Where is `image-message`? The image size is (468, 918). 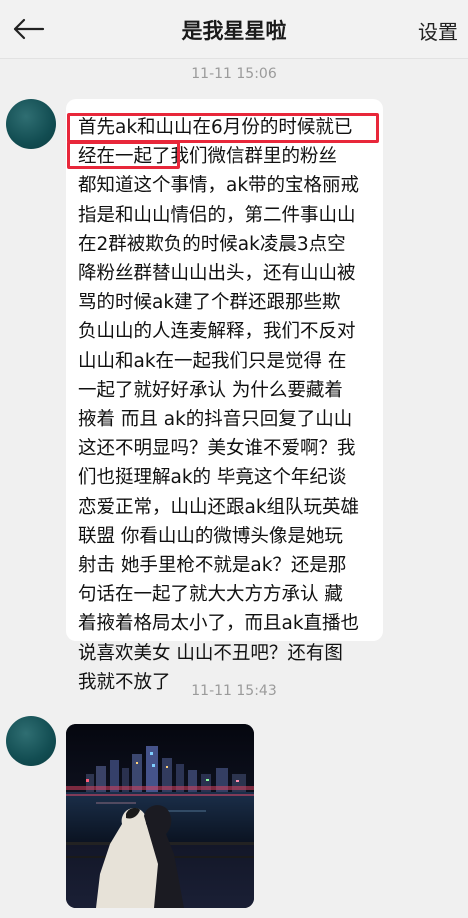
image-message is located at coordinates (160, 816).